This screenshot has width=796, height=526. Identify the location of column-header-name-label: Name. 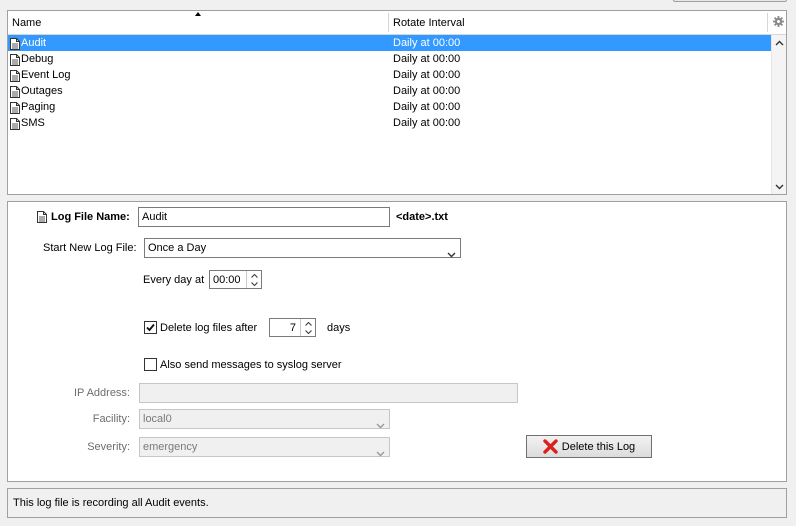
(27, 23).